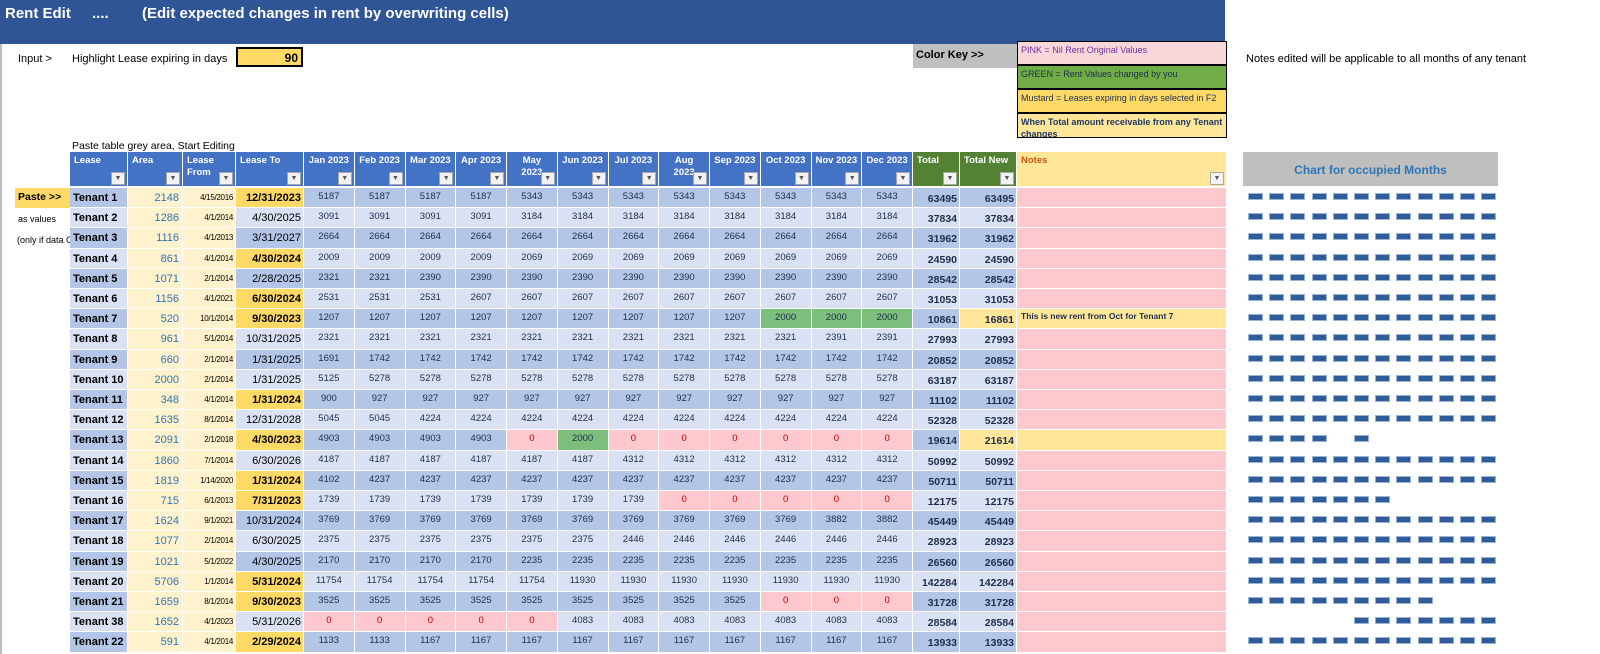  I want to click on lease-from: 8/1/2014, so click(209, 420).